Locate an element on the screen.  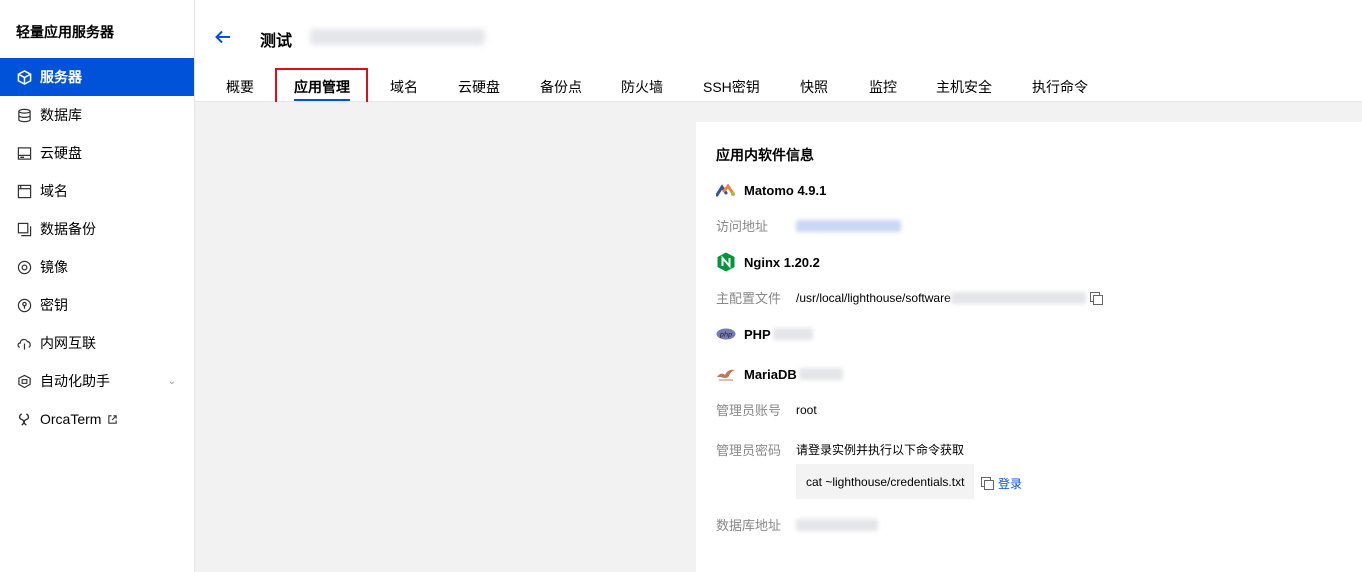
automation-icon is located at coordinates (24, 381).